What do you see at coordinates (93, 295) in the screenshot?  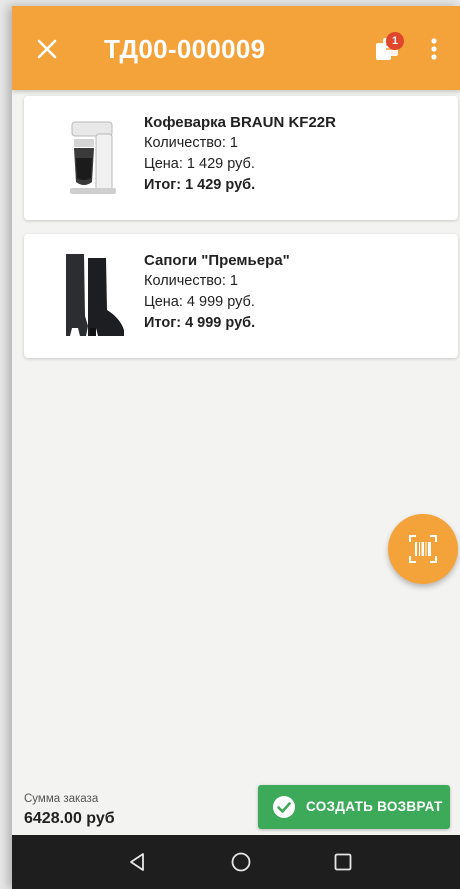 I see `boots-image` at bounding box center [93, 295].